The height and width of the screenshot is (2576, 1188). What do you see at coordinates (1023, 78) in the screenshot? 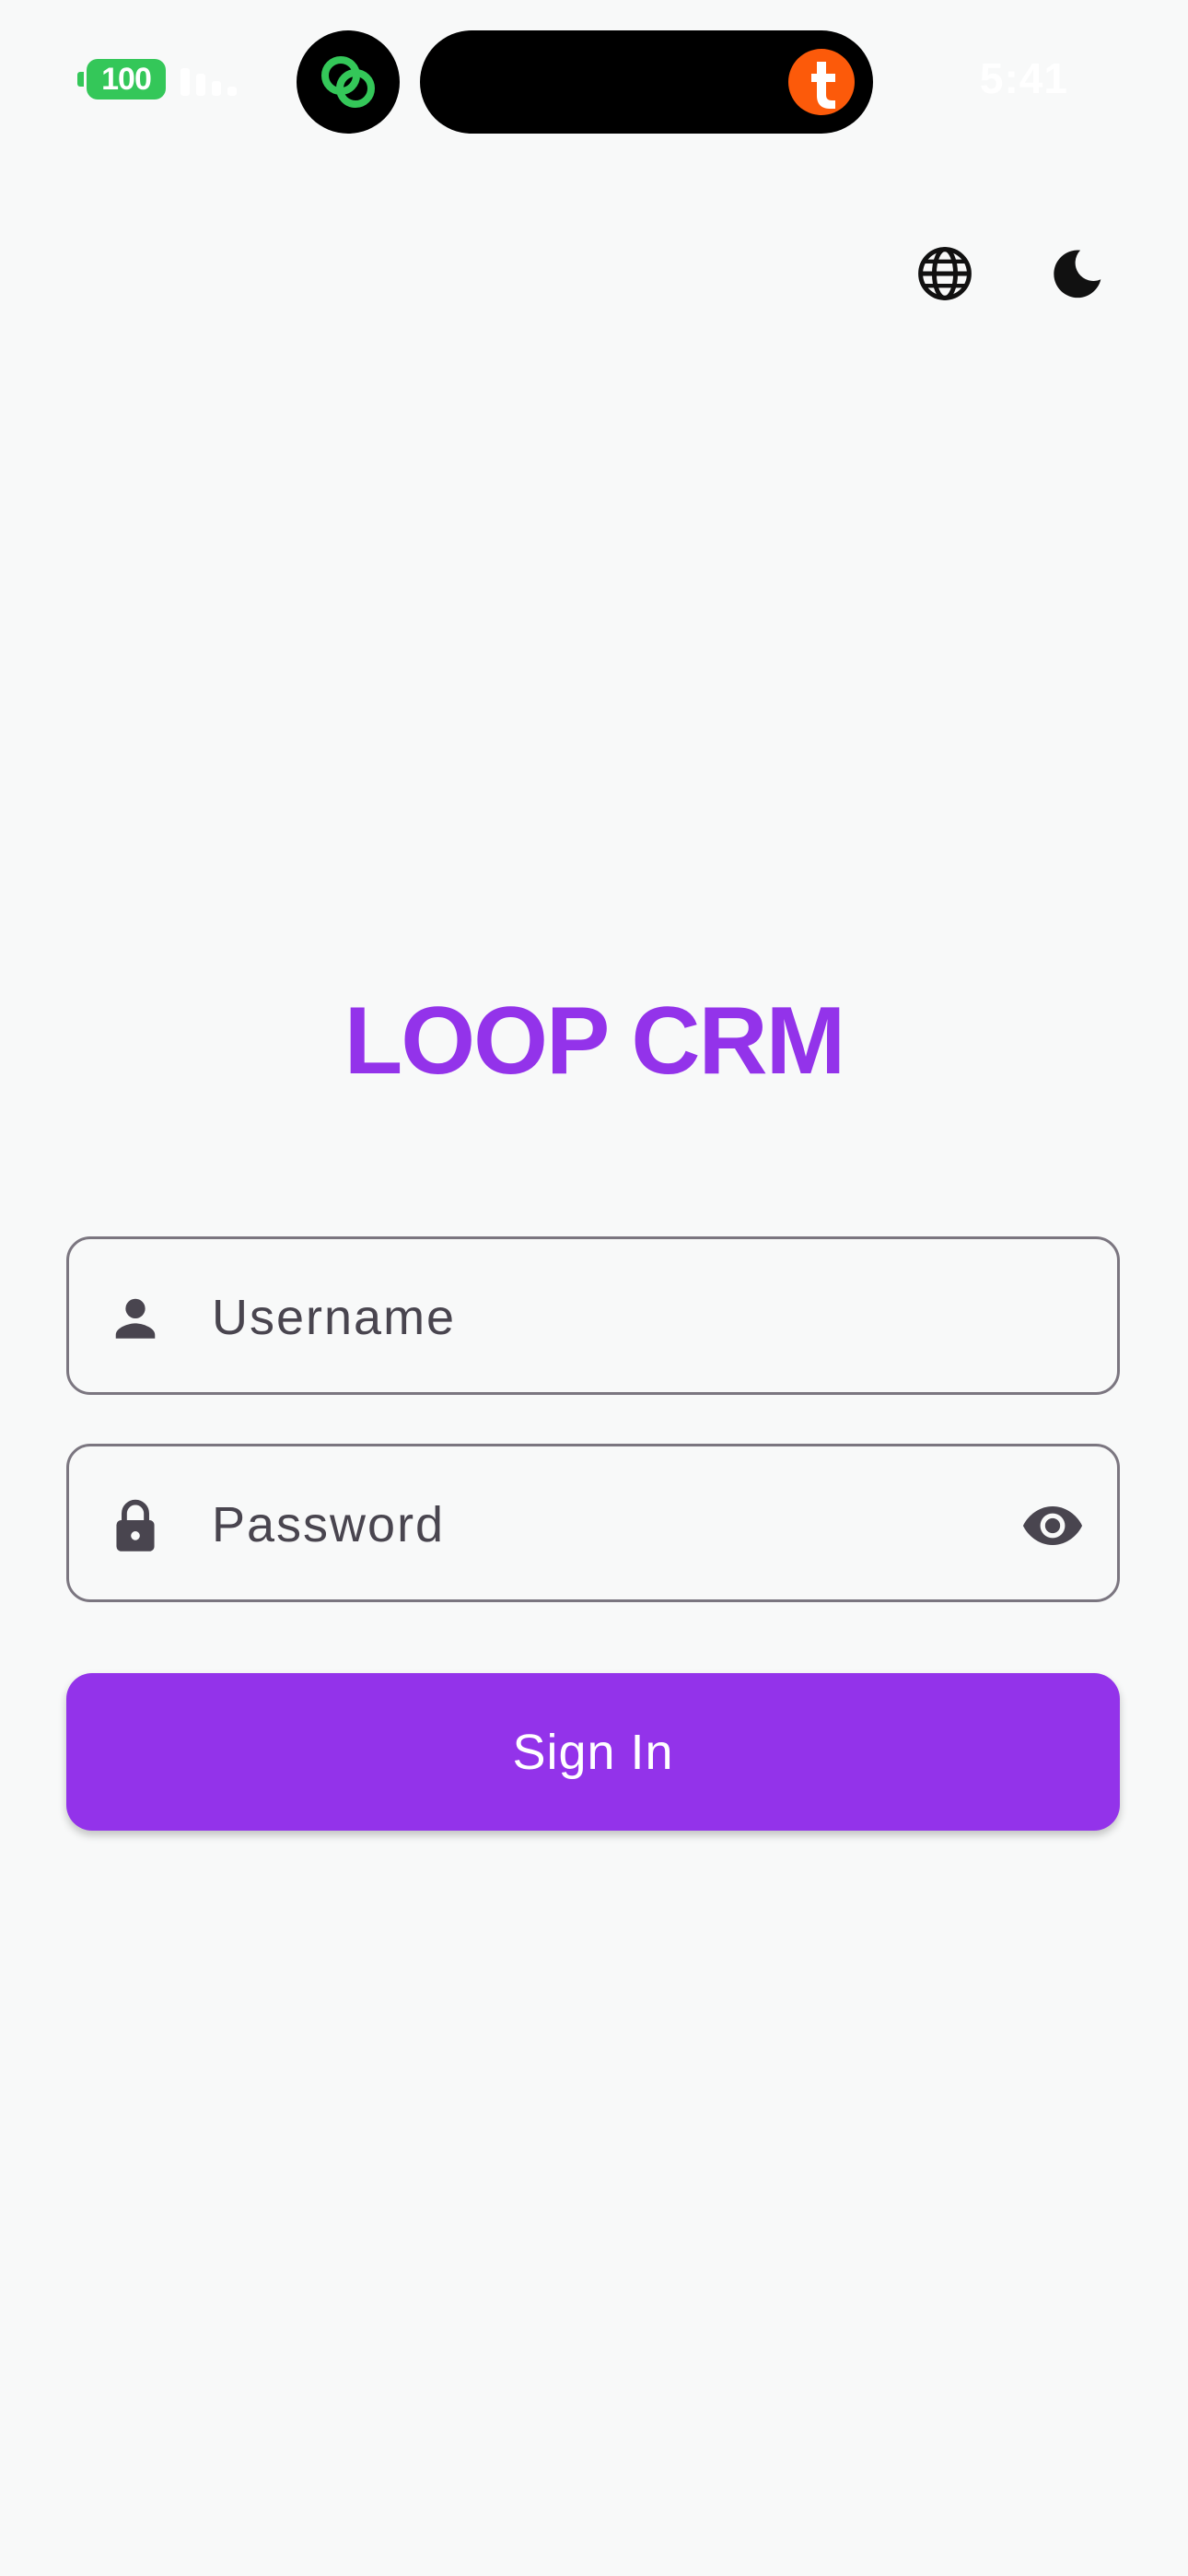
I see `status-time: 5:41` at bounding box center [1023, 78].